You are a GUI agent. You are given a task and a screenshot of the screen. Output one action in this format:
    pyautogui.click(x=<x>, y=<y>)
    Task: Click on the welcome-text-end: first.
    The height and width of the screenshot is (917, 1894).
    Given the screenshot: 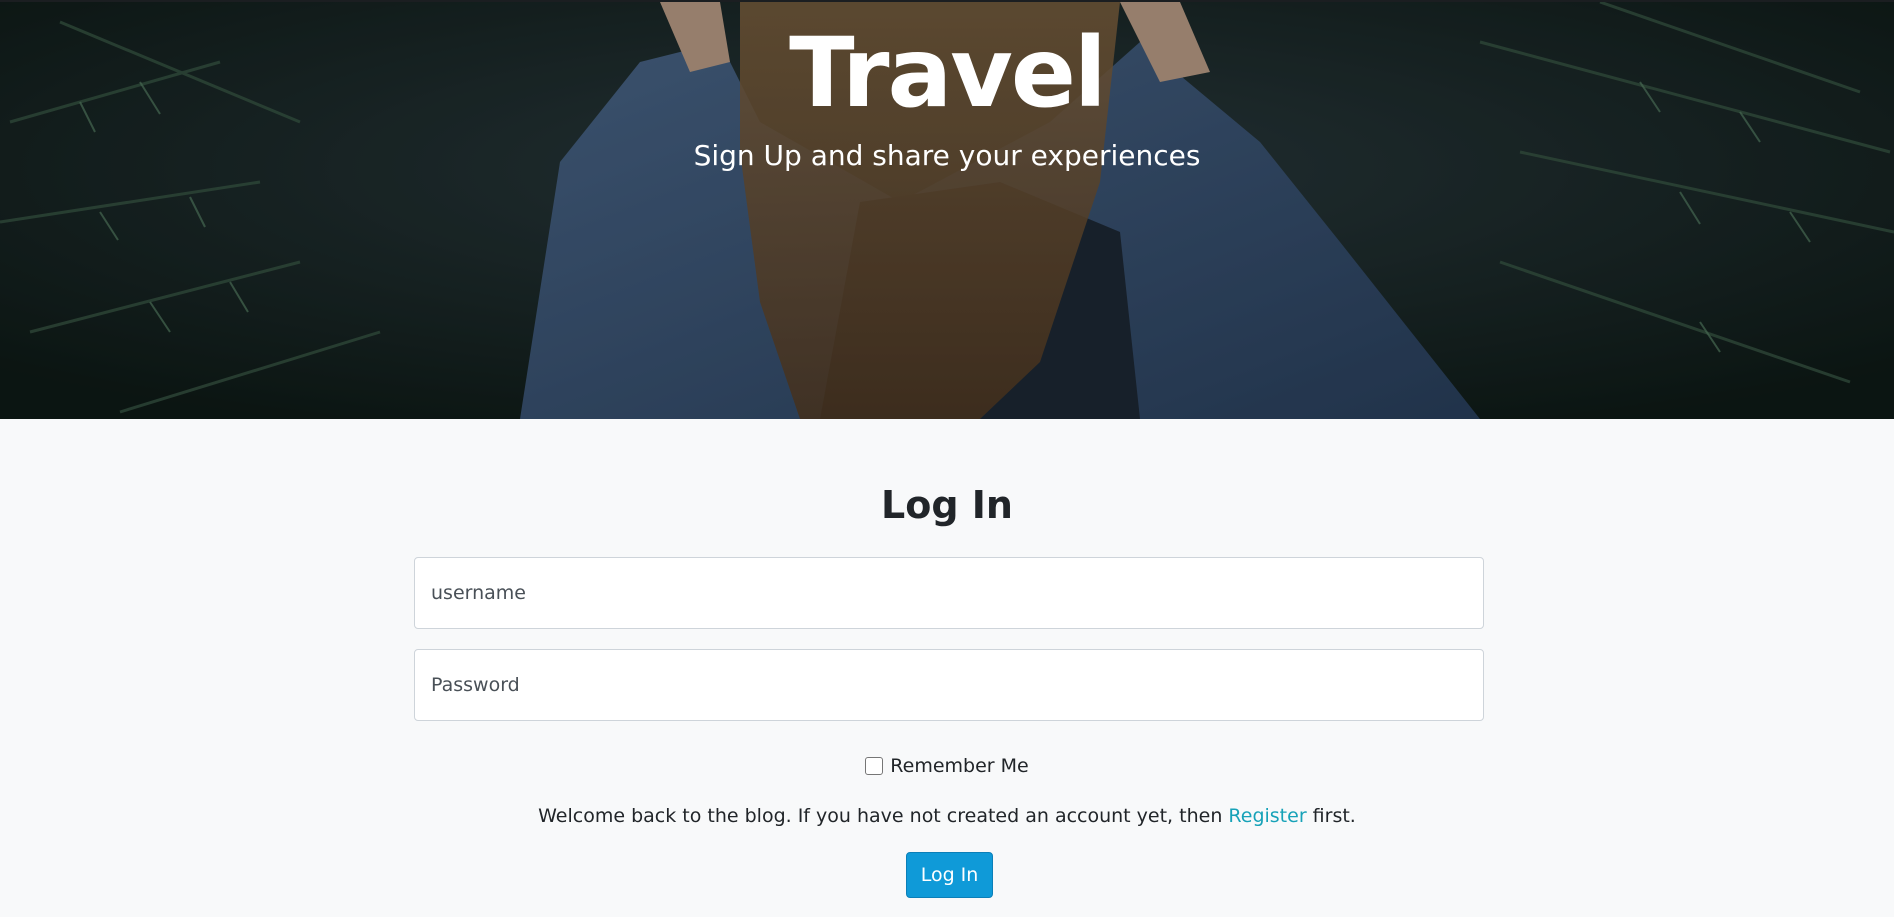 What is the action you would take?
    pyautogui.click(x=1331, y=816)
    